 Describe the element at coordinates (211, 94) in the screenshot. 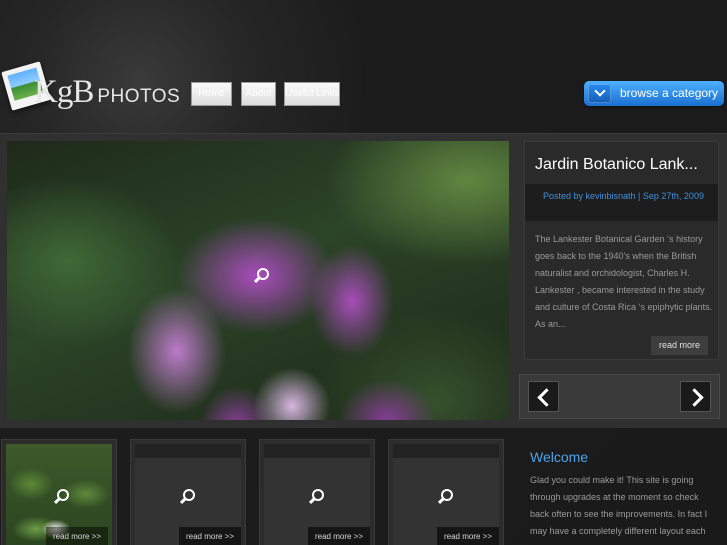

I see `nav-home: Home` at that location.